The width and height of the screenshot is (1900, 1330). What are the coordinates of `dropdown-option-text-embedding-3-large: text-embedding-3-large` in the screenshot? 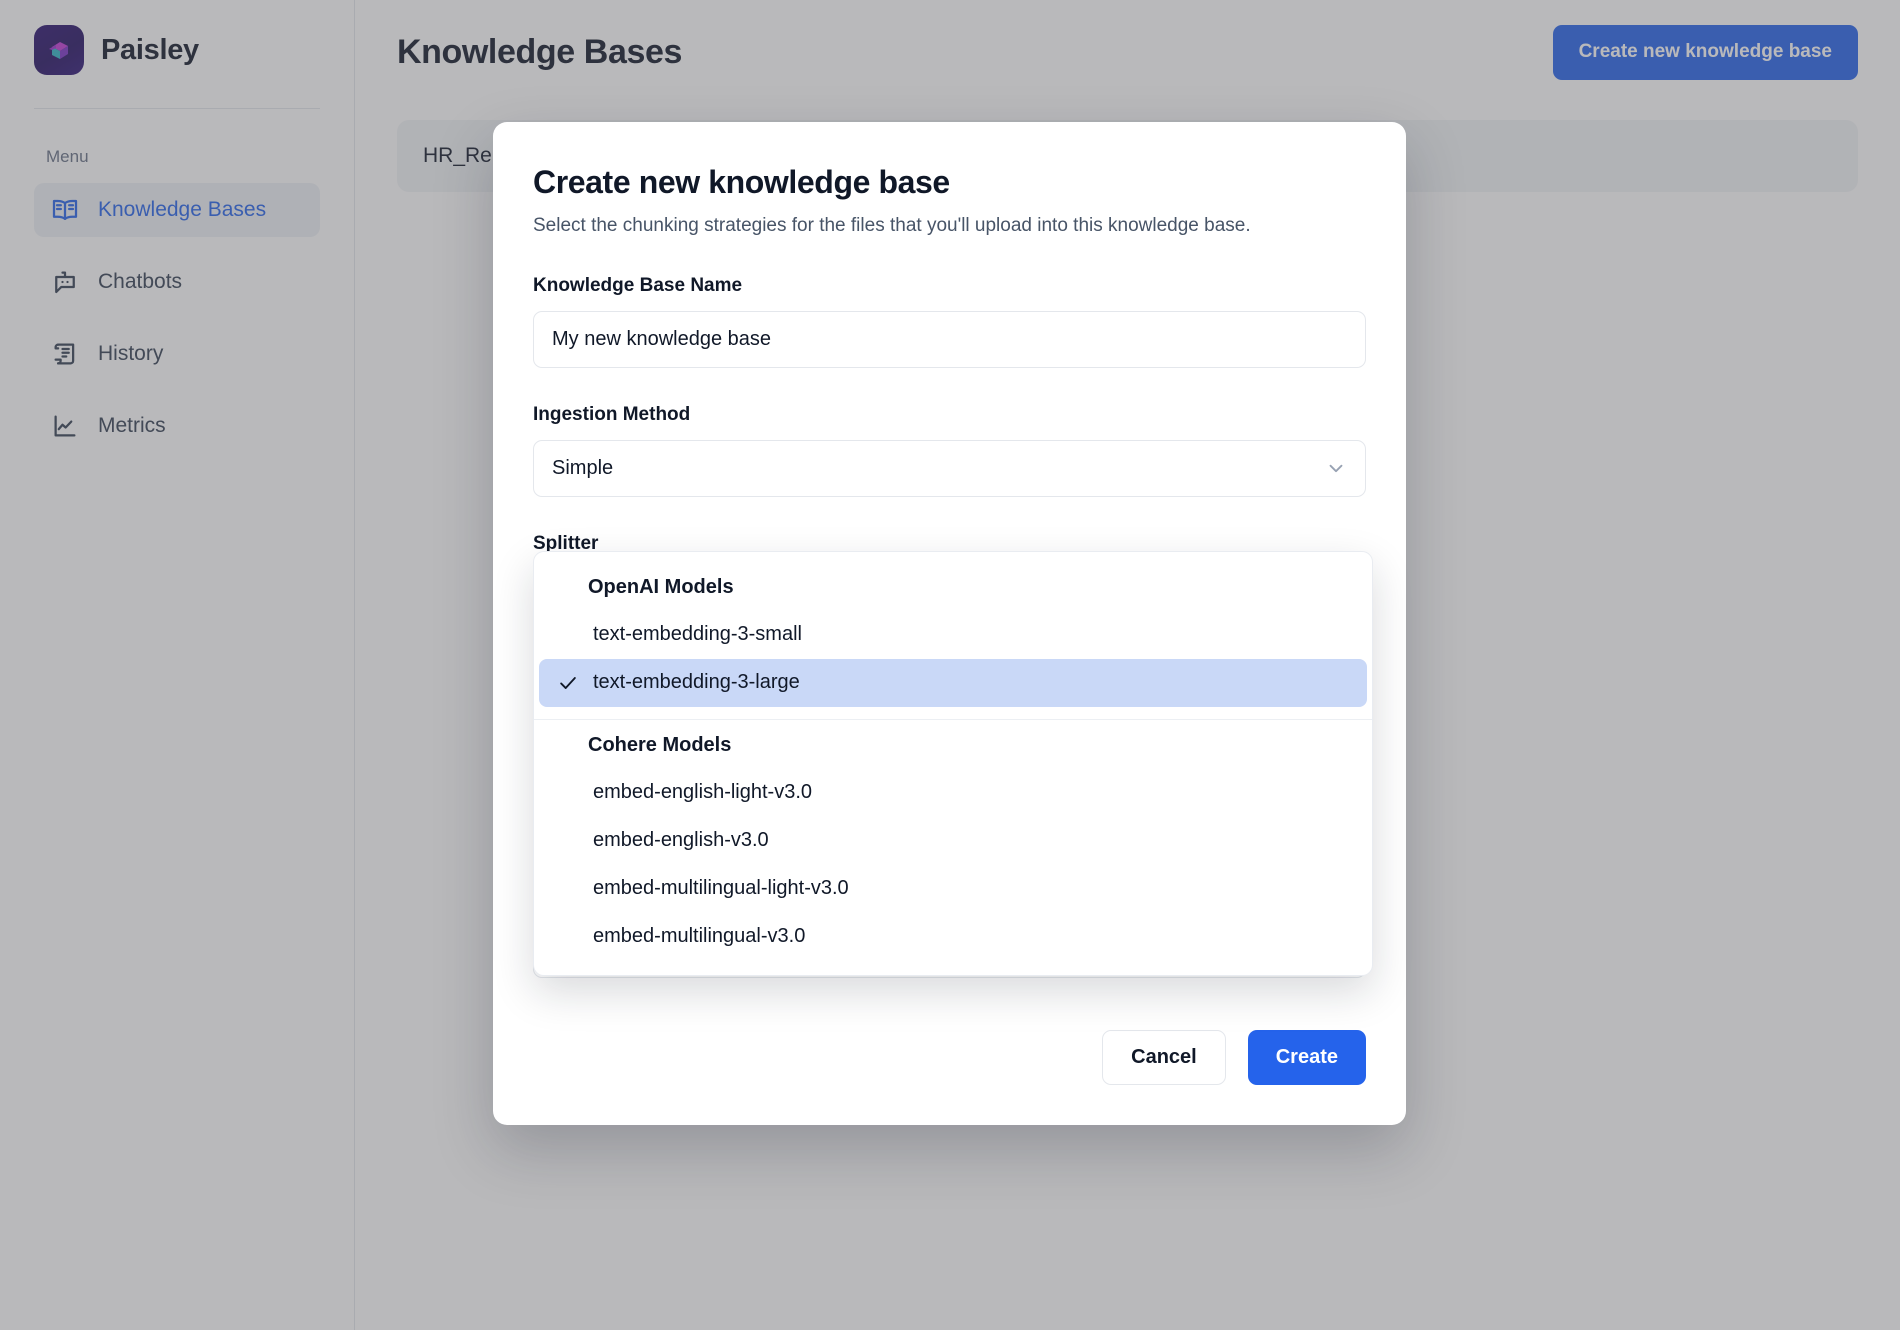 It's located at (953, 682).